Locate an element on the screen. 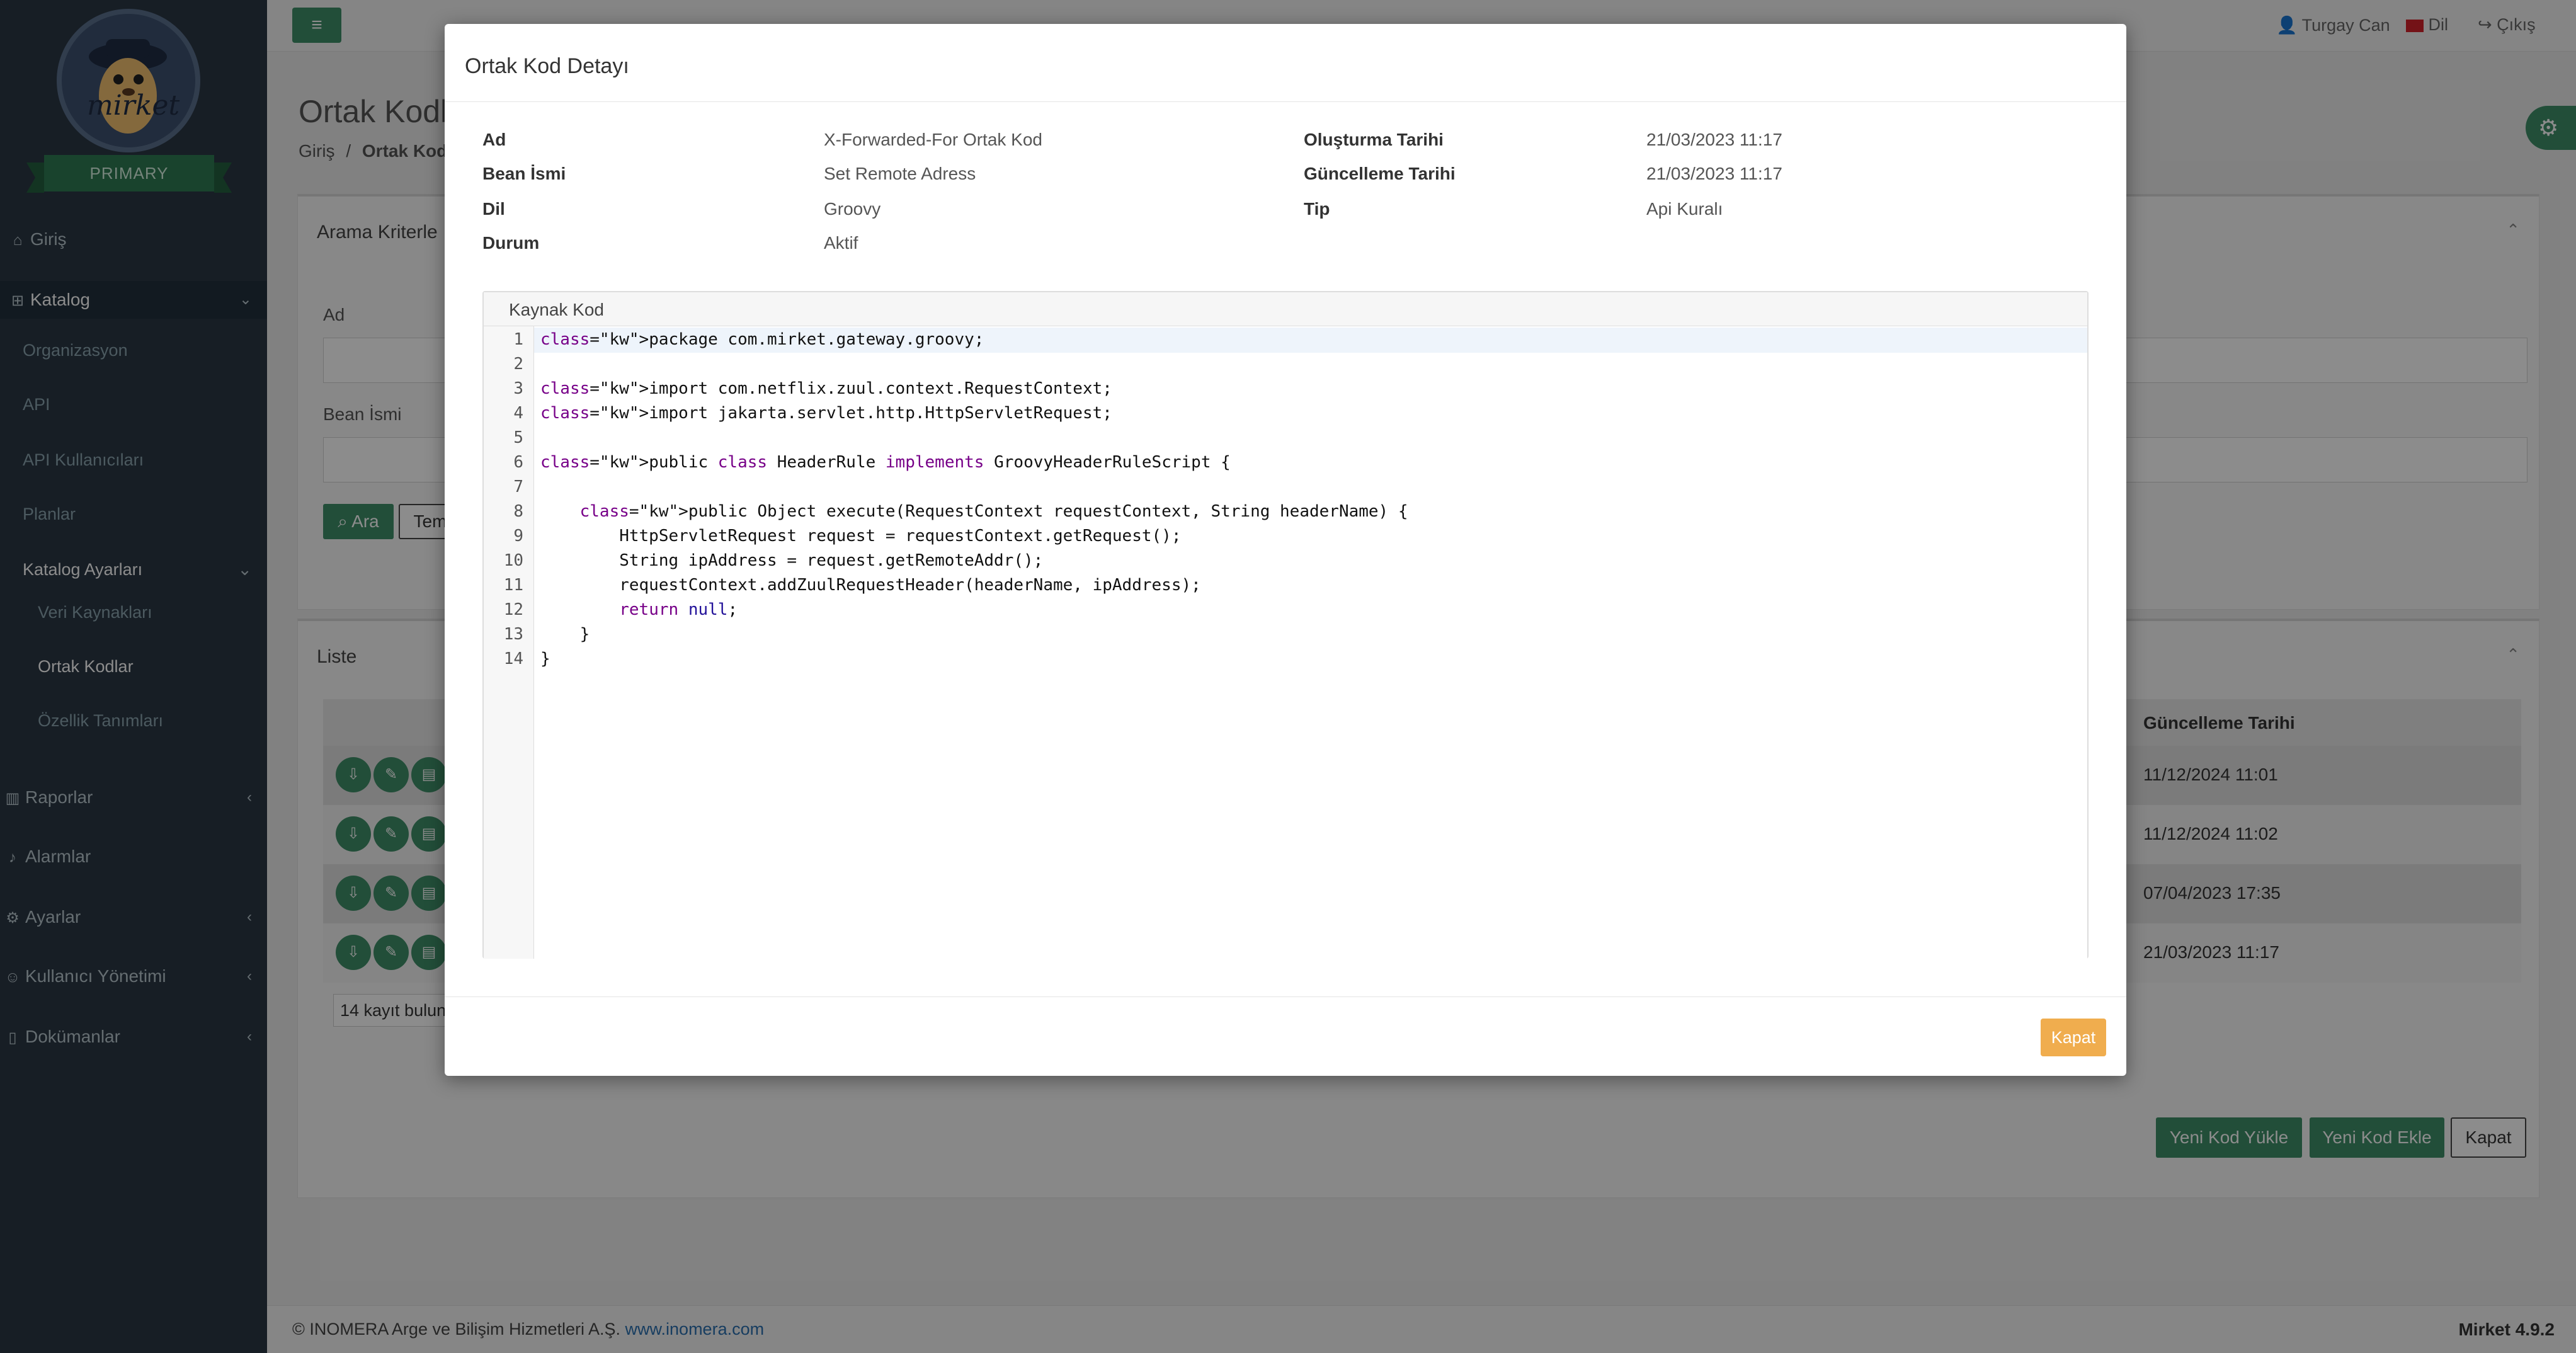  line-number: 7 is located at coordinates (518, 487).